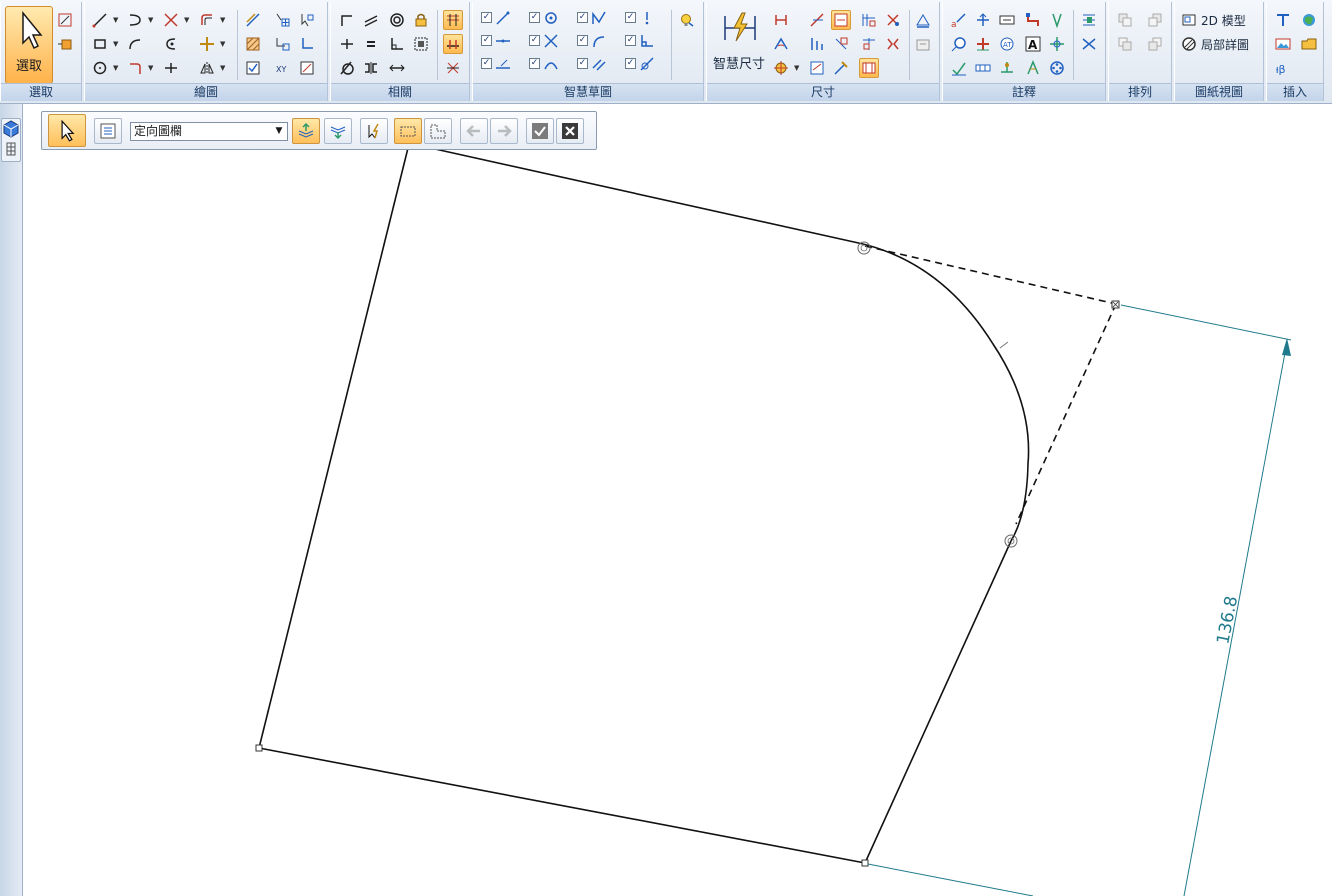  Describe the element at coordinates (1007, 20) in the screenshot. I see `label-button` at that location.